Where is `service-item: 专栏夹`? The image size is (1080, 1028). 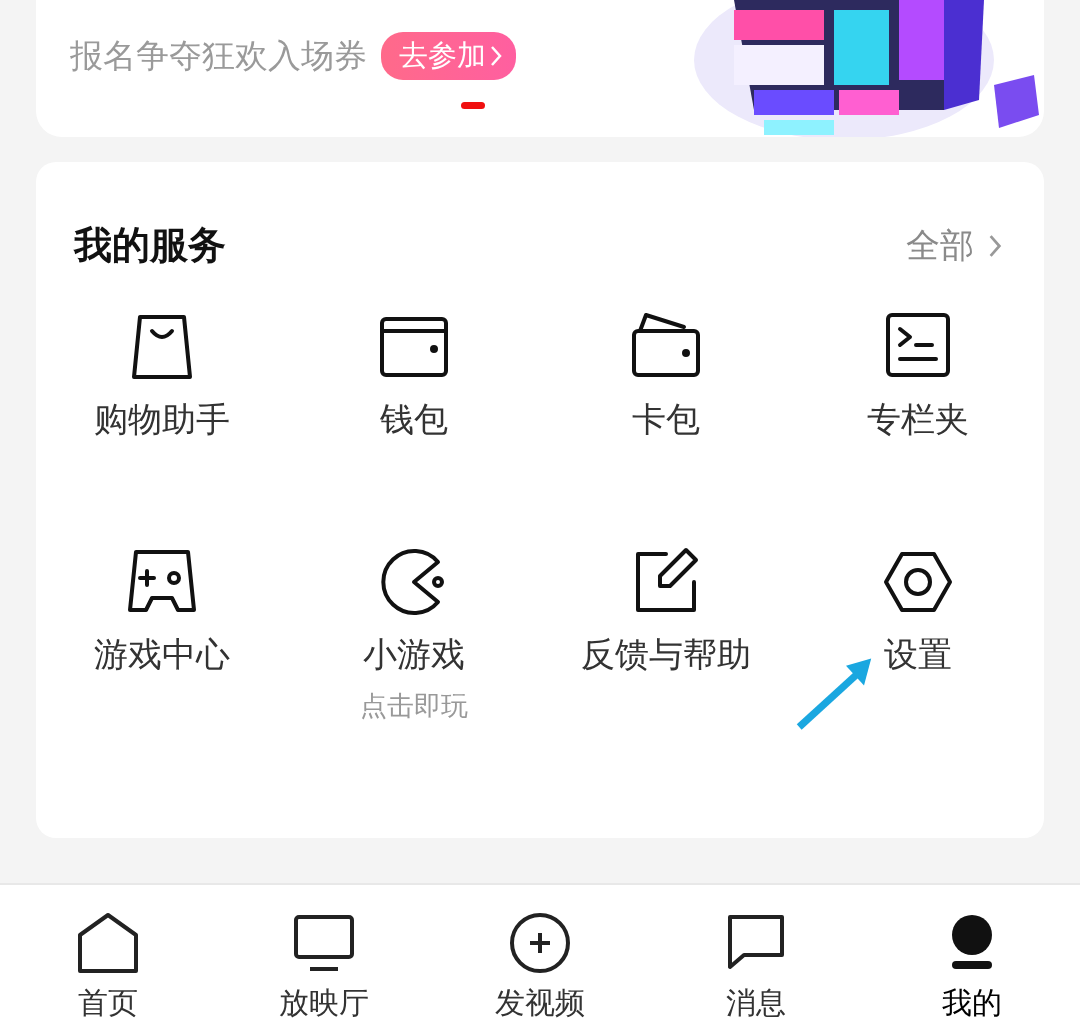 service-item: 专栏夹 is located at coordinates (918, 407).